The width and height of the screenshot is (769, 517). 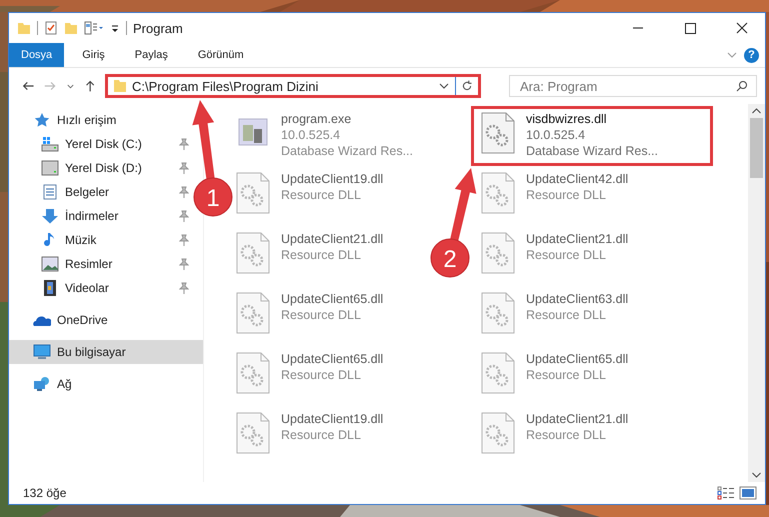 I want to click on nav-item: Yerel Disk (D:), so click(x=79, y=168).